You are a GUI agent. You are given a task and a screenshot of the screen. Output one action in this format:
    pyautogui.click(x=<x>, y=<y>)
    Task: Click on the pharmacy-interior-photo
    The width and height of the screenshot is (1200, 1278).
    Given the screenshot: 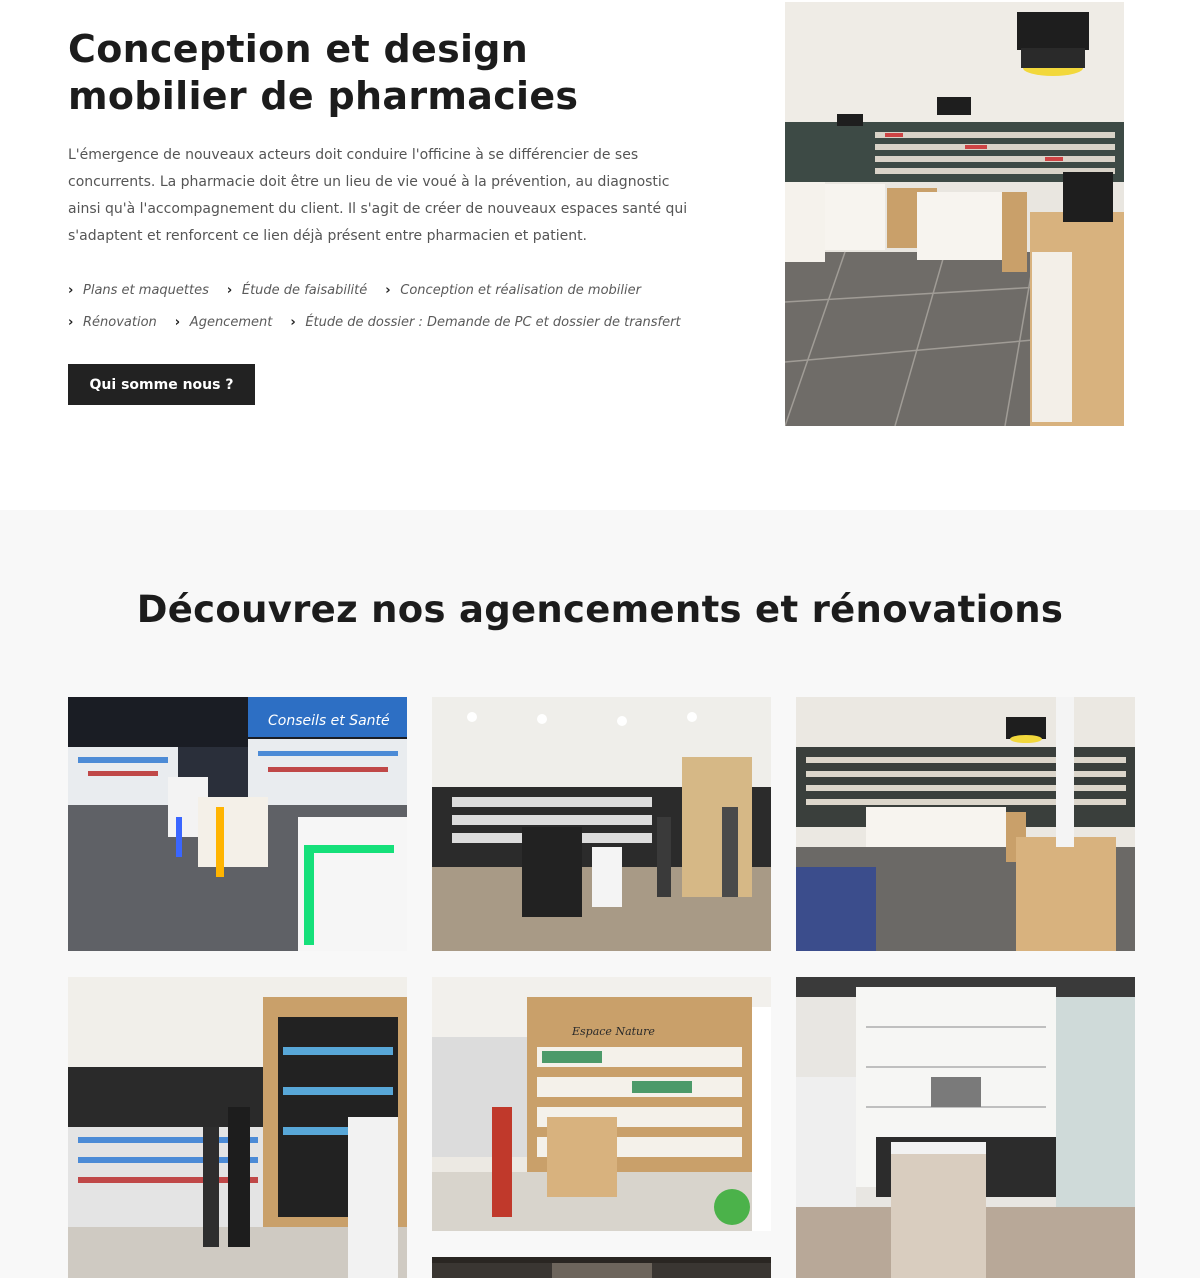 What is the action you would take?
    pyautogui.click(x=954, y=214)
    